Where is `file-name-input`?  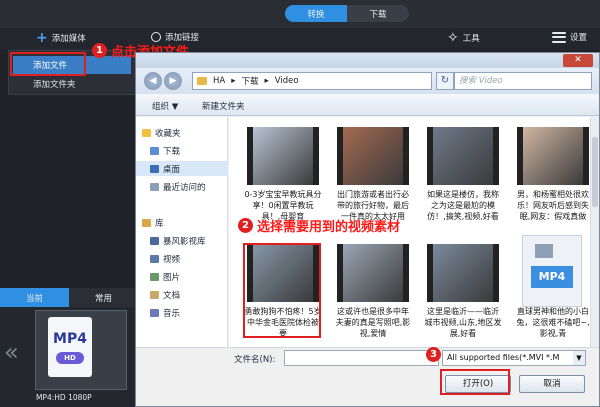 file-name-input is located at coordinates (361, 358).